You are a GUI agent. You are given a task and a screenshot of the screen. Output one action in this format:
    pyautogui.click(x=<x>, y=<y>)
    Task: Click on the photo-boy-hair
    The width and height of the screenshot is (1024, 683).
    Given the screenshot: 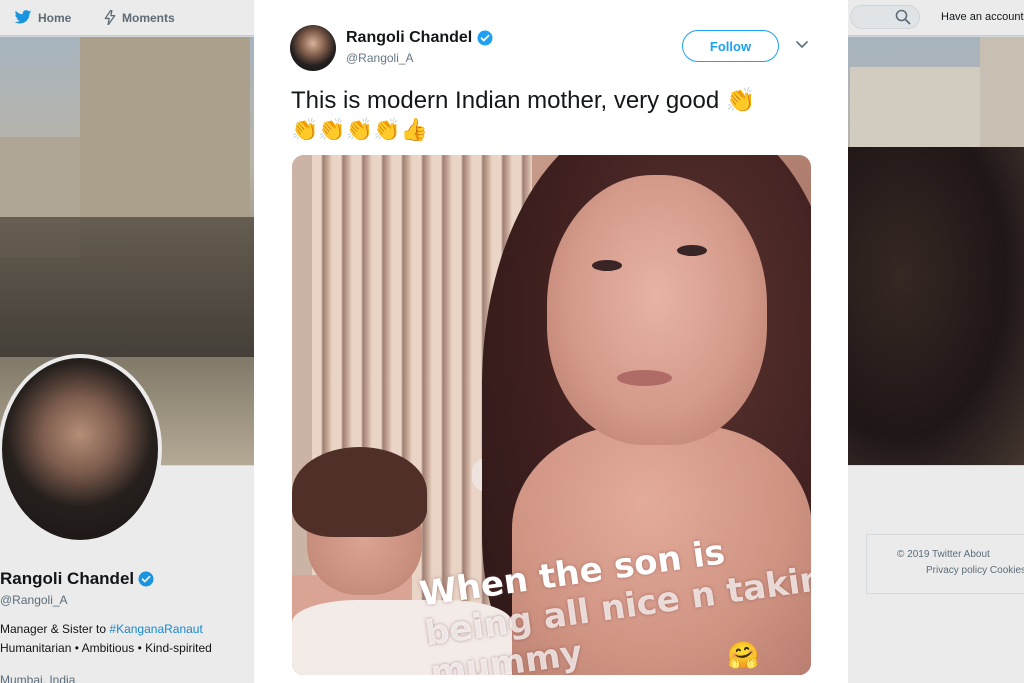 What is the action you would take?
    pyautogui.click(x=359, y=492)
    